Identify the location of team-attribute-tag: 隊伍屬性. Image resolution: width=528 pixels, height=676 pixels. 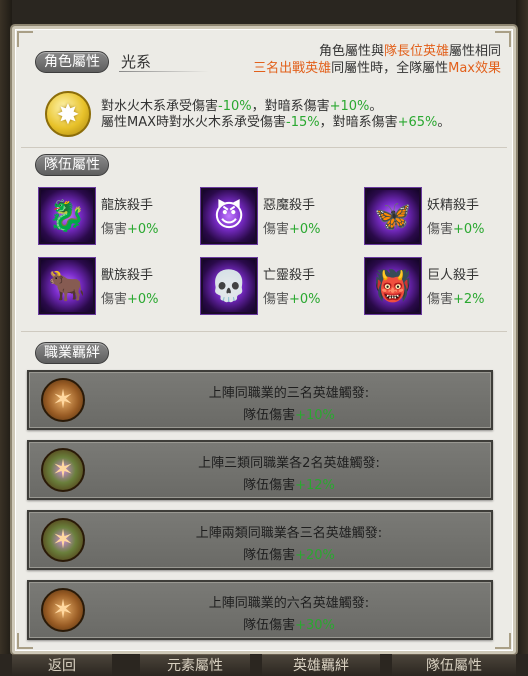
(72, 165).